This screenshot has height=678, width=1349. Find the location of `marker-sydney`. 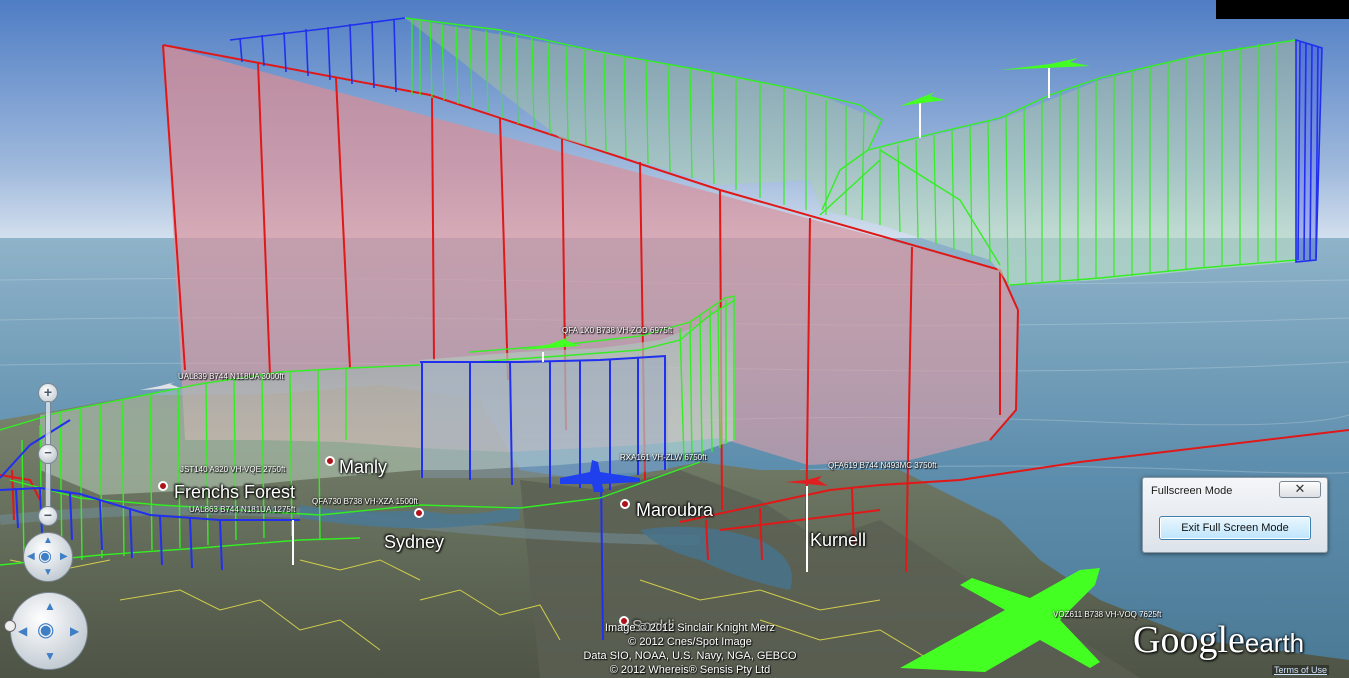

marker-sydney is located at coordinates (419, 513).